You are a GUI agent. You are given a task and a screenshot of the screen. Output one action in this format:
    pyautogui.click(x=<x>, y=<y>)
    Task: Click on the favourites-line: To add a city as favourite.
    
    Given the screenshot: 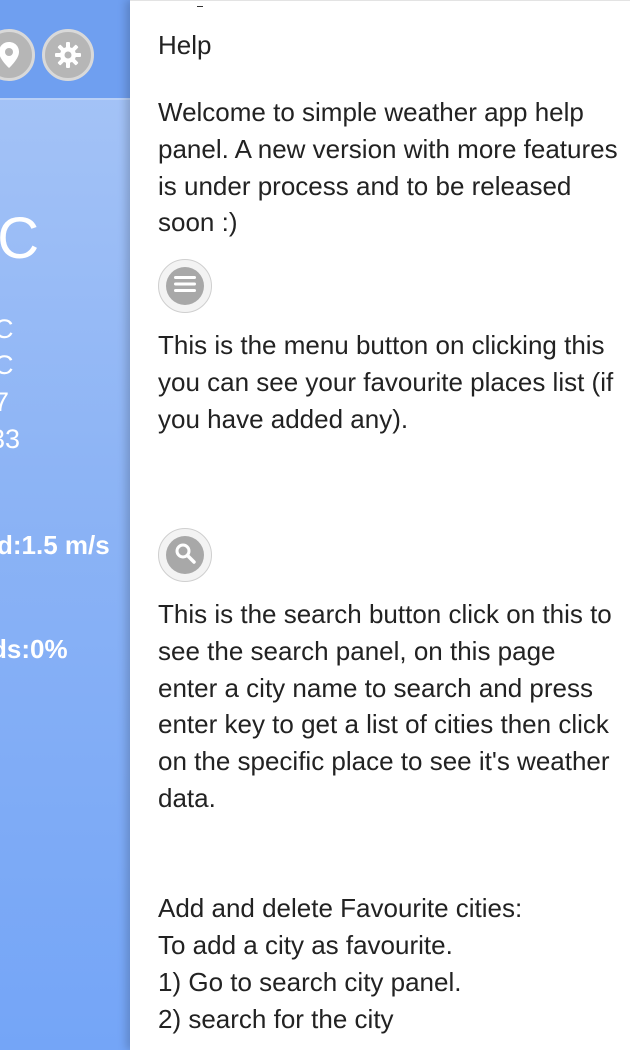 What is the action you would take?
    pyautogui.click(x=305, y=945)
    